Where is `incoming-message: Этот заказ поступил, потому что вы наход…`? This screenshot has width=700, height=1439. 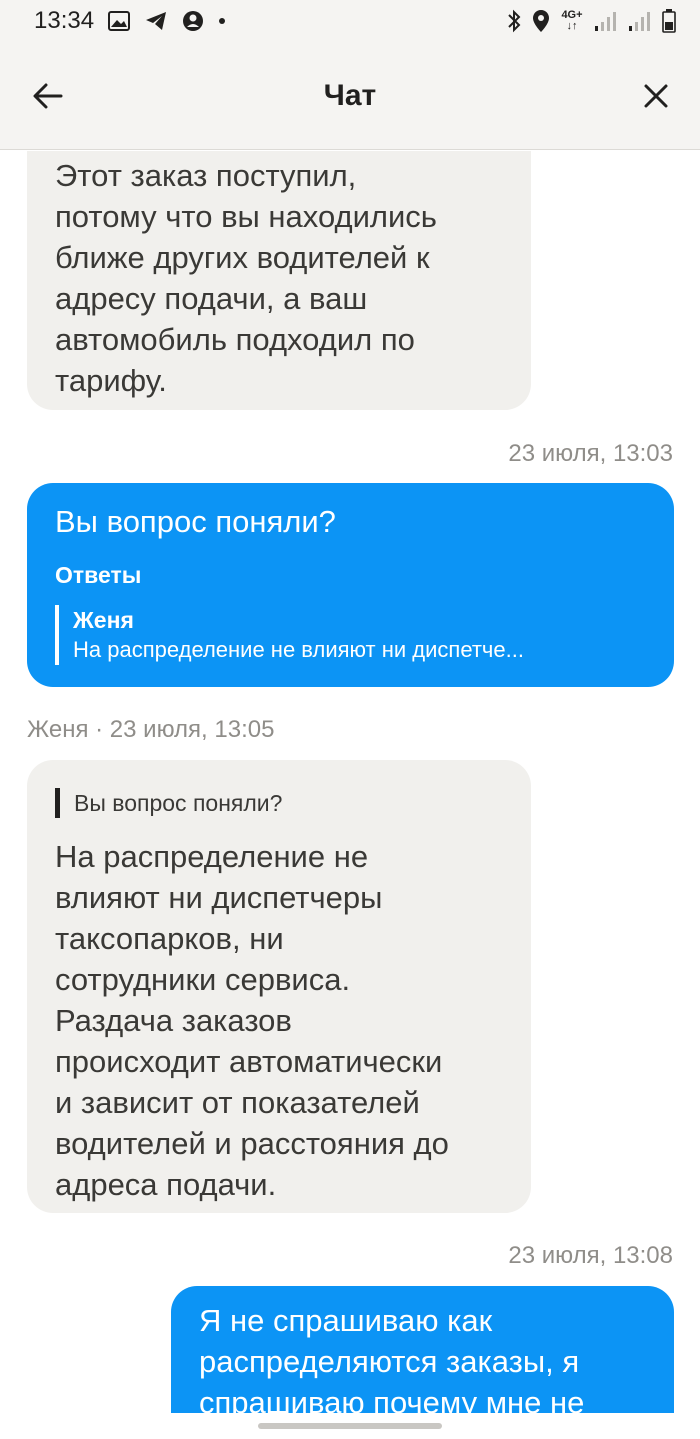 incoming-message: Этот заказ поступил, потому что вы наход… is located at coordinates (279, 280).